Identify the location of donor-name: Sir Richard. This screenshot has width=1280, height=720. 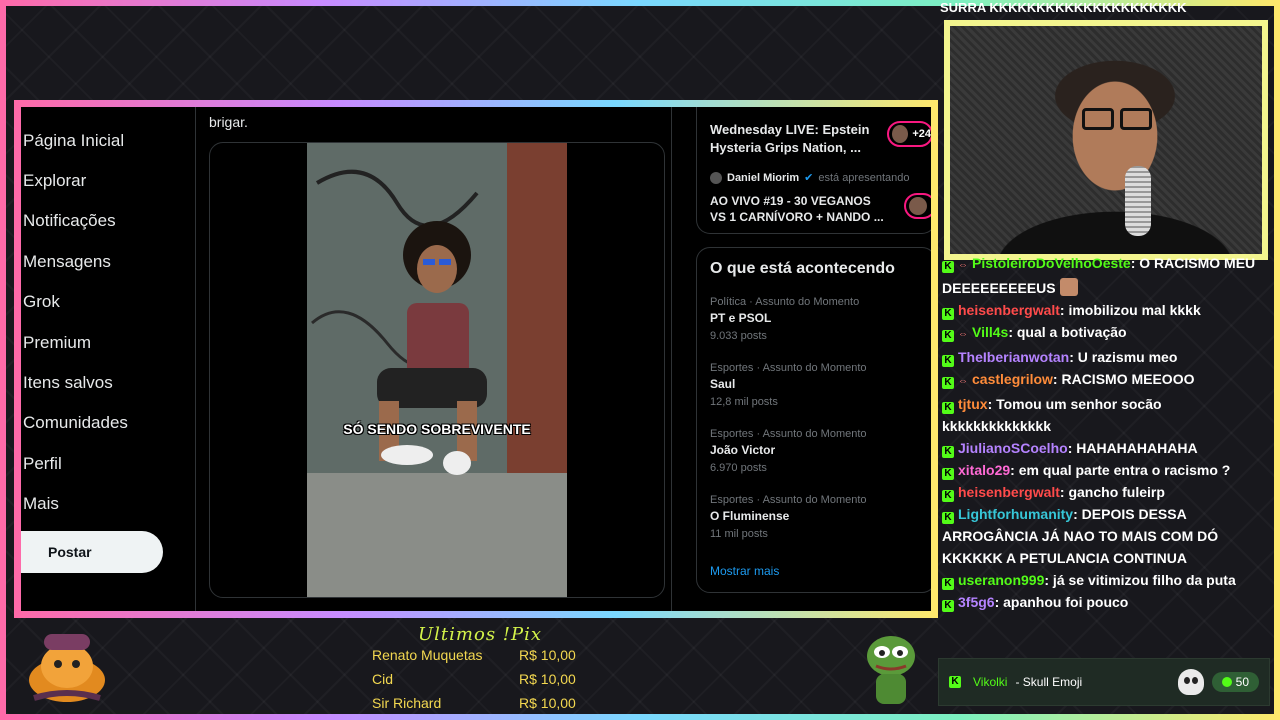
(407, 703).